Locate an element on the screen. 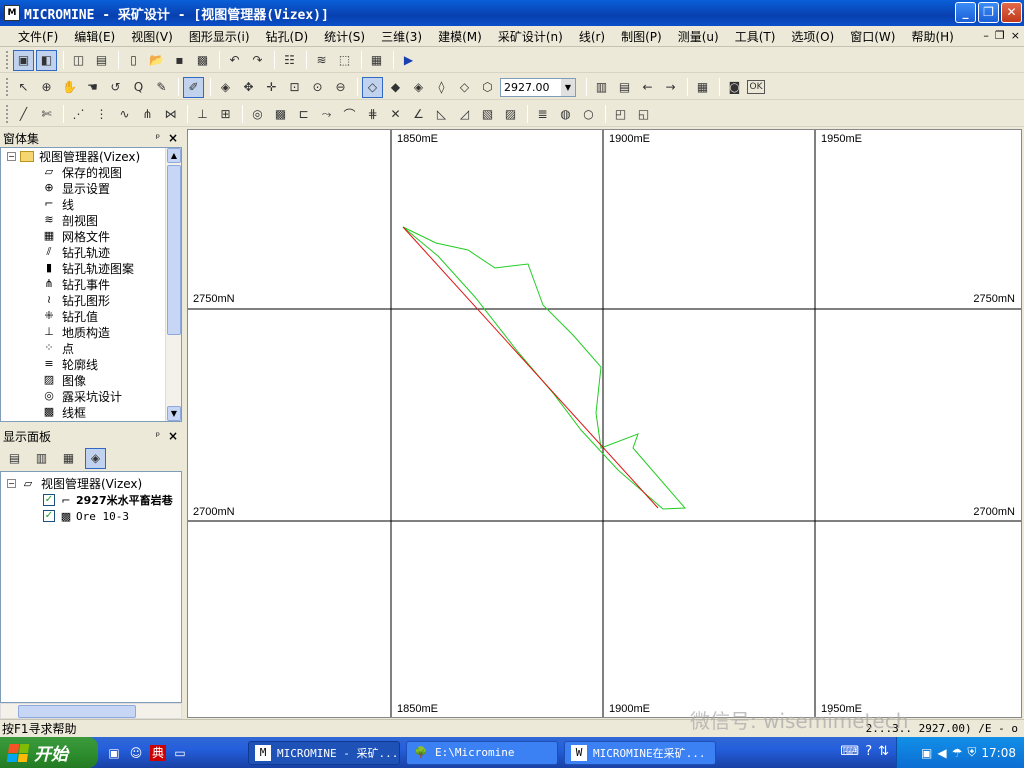 The width and height of the screenshot is (1024, 768). menu-options: 选项(O) is located at coordinates (812, 36).